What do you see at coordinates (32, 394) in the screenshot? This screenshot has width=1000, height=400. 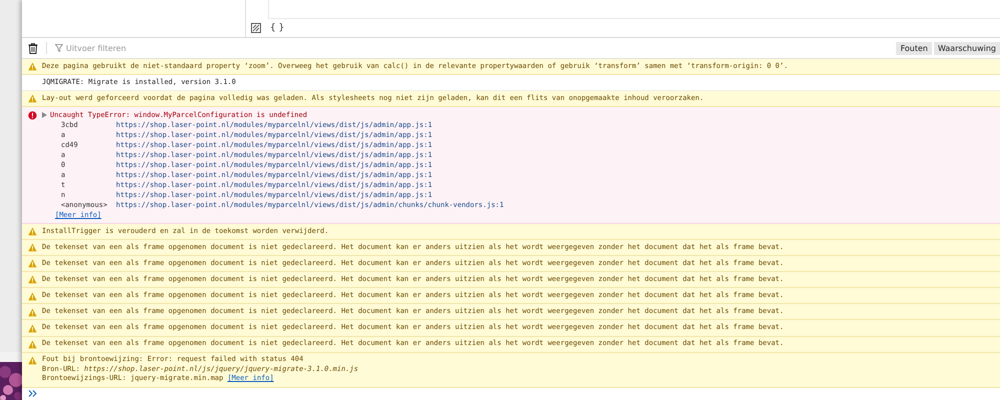 I see `prompt-icon` at bounding box center [32, 394].